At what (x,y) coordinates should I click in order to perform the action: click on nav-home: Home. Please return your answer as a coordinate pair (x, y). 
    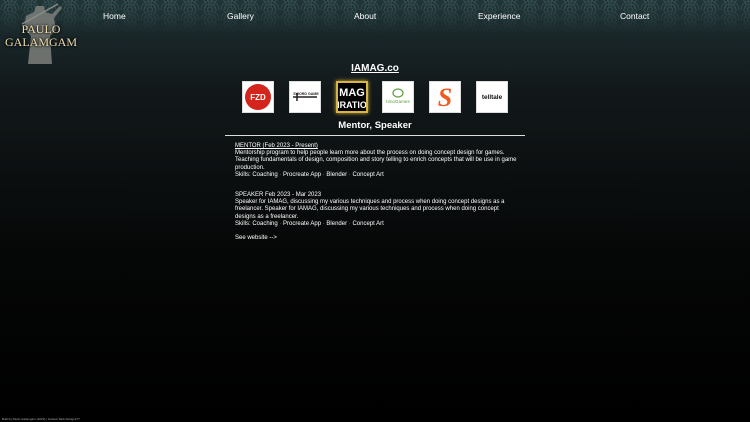
    Looking at the image, I should click on (114, 16).